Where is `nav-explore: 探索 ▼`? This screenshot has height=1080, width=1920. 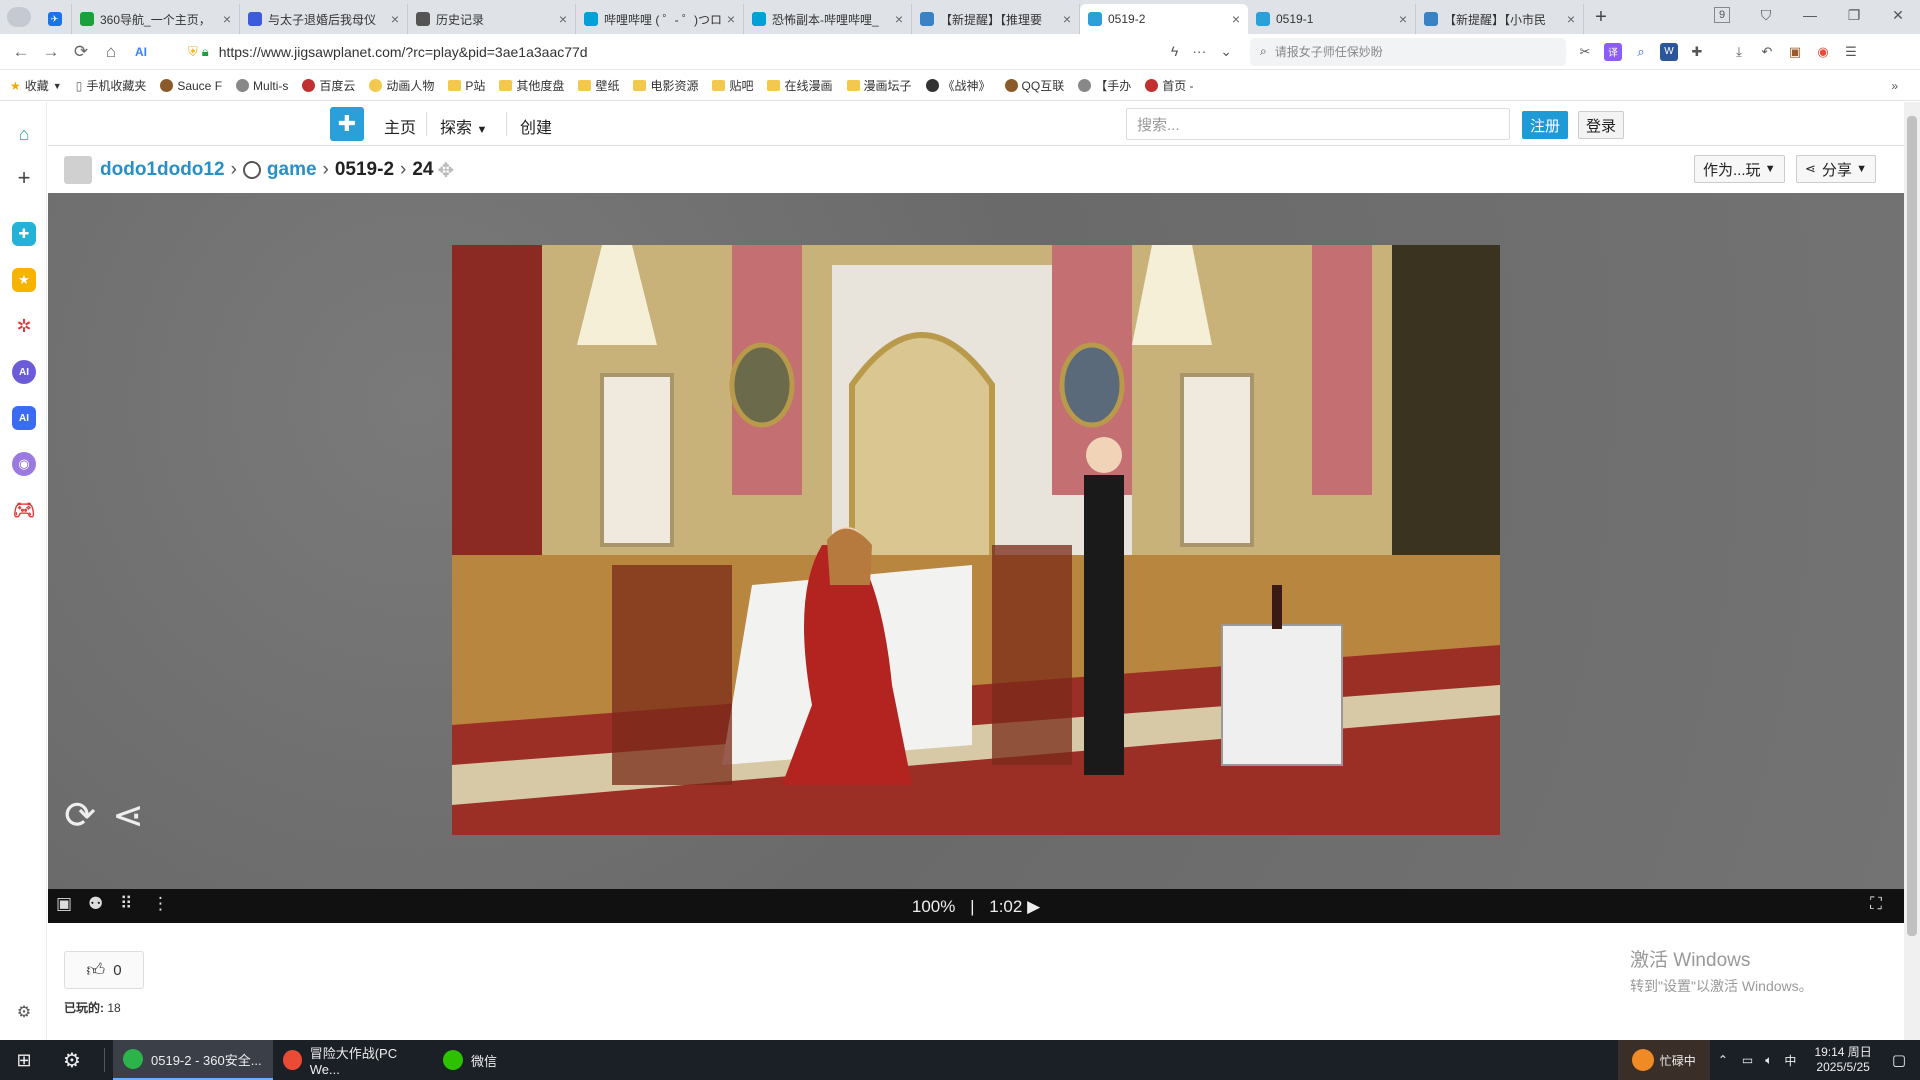
nav-explore: 探索 ▼ is located at coordinates (463, 126).